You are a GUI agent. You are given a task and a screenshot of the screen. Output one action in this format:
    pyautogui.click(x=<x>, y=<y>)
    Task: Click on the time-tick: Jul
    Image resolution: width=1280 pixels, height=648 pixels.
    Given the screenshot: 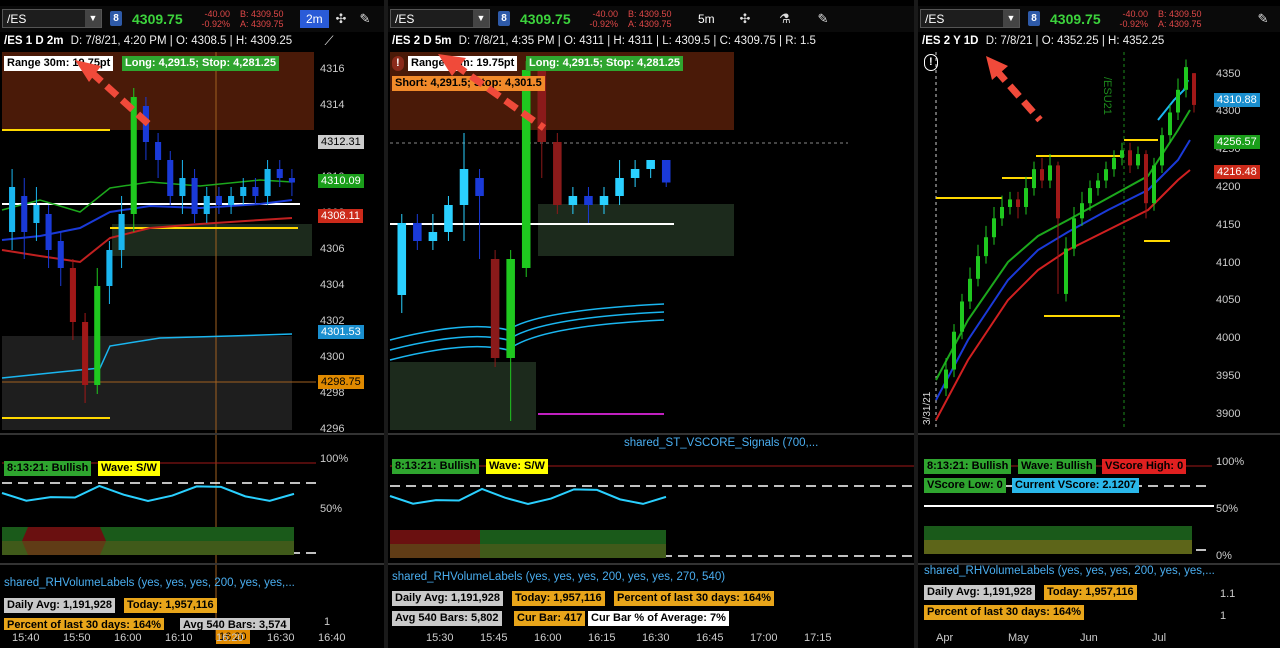 What is the action you would take?
    pyautogui.click(x=1159, y=638)
    